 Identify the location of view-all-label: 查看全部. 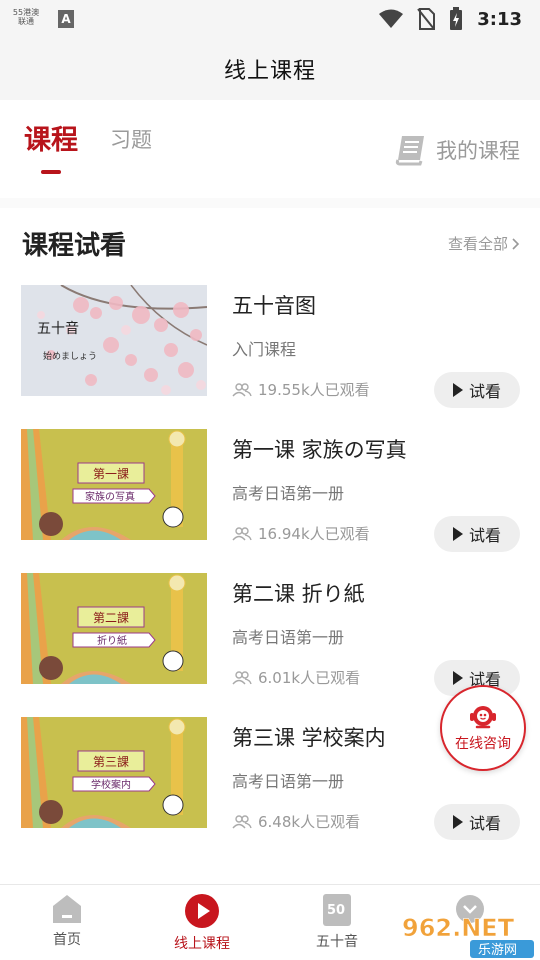
(477, 244).